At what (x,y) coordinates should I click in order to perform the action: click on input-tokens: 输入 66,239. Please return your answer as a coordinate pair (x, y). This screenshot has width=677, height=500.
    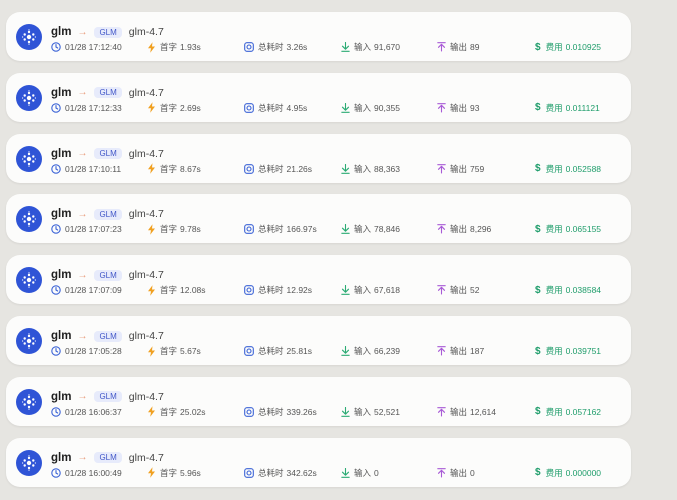
    Looking at the image, I should click on (370, 351).